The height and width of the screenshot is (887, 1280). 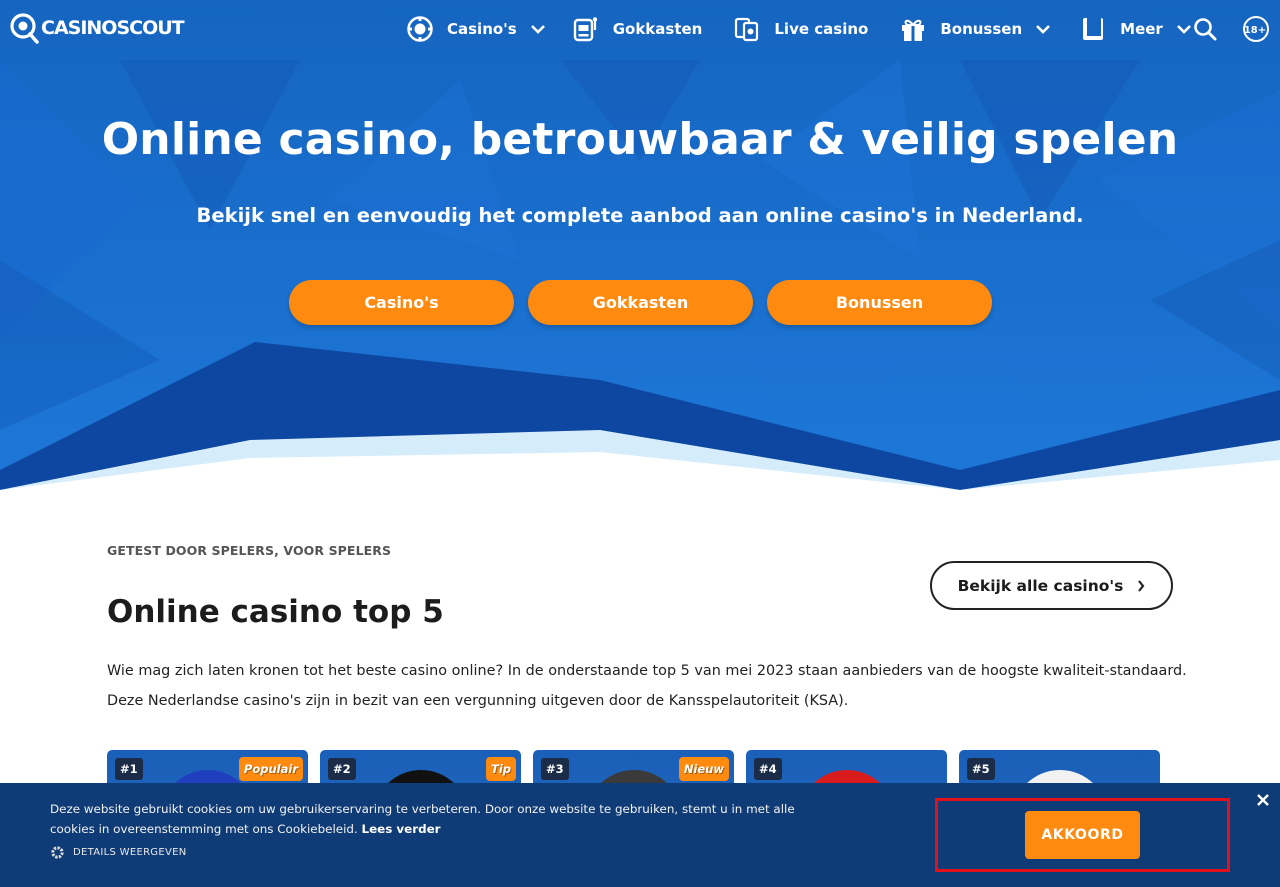 What do you see at coordinates (821, 29) in the screenshot?
I see `nav-label-live-casino: Live casino` at bounding box center [821, 29].